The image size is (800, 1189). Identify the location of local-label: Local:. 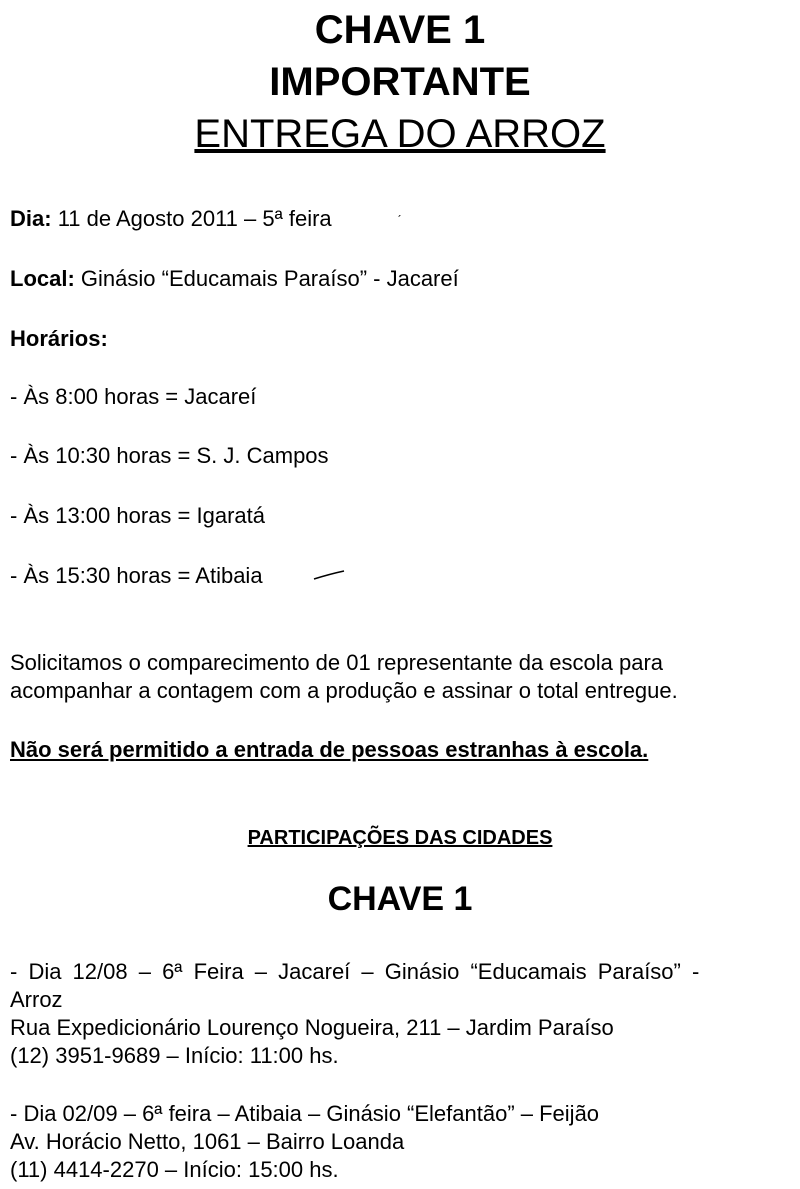
(42, 278).